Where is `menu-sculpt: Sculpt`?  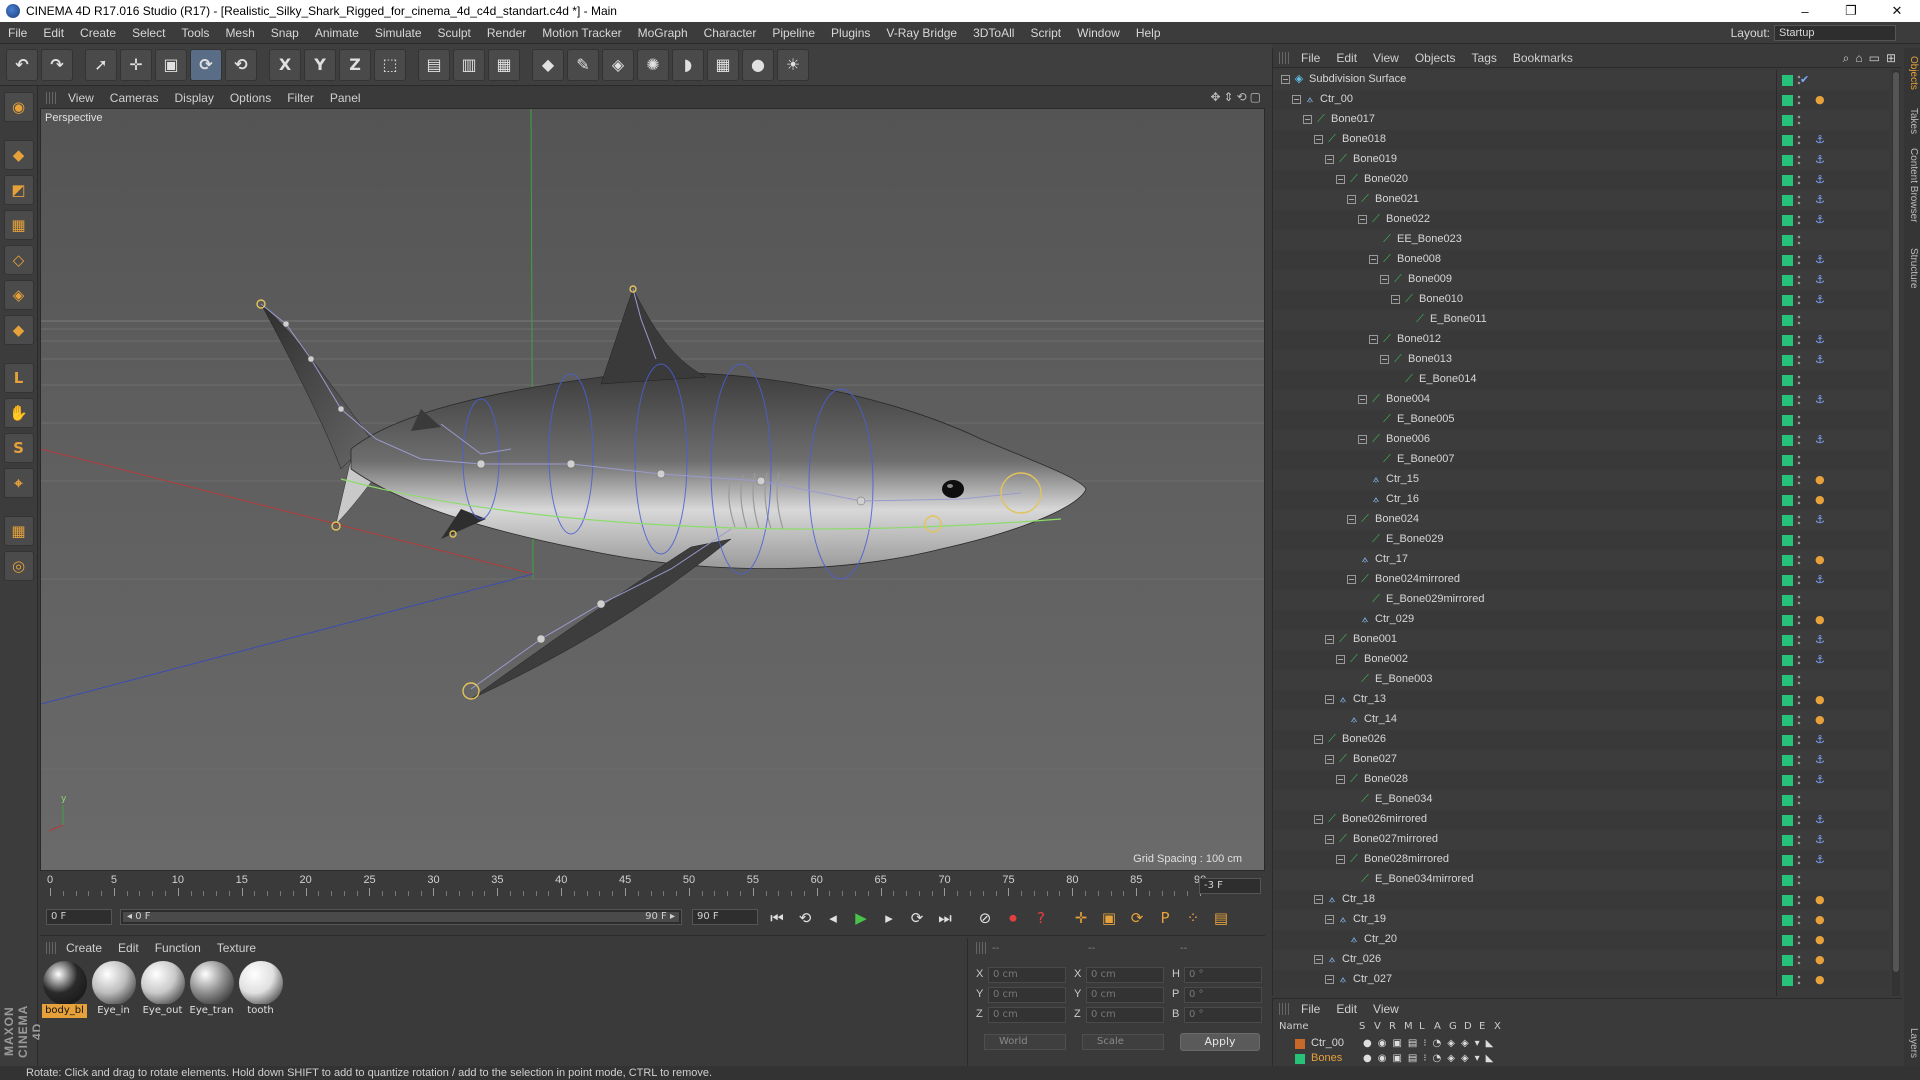
menu-sculpt: Sculpt is located at coordinates (454, 33).